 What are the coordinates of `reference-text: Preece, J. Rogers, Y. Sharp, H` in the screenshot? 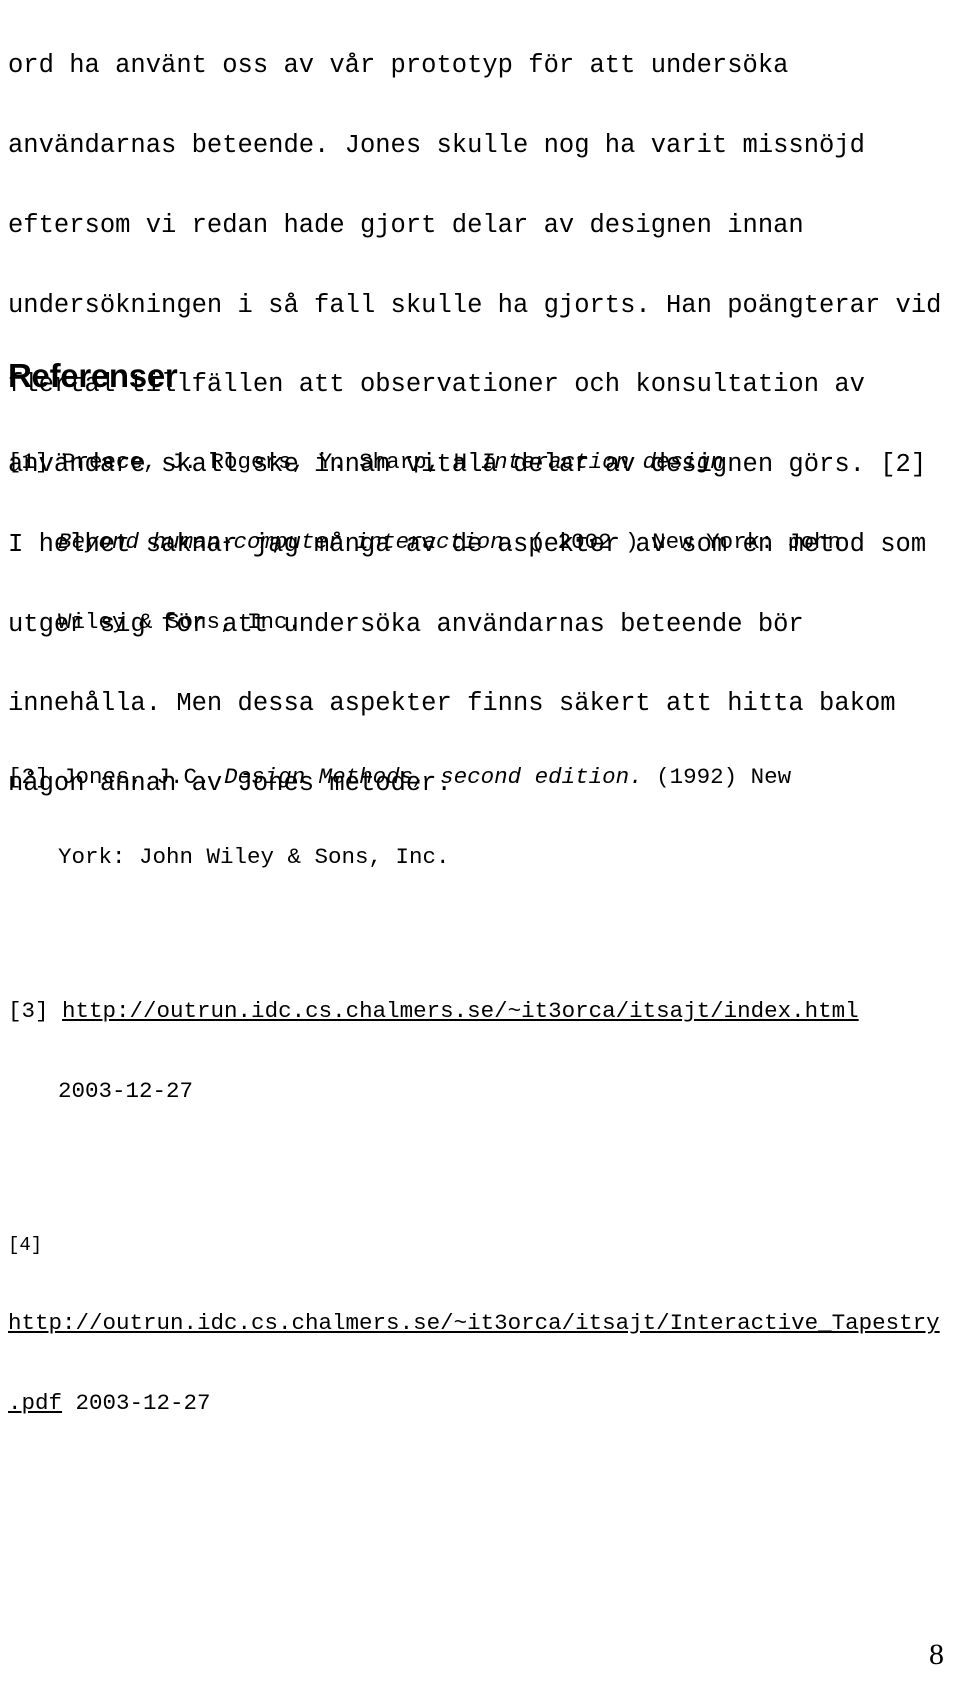 It's located at (271, 462).